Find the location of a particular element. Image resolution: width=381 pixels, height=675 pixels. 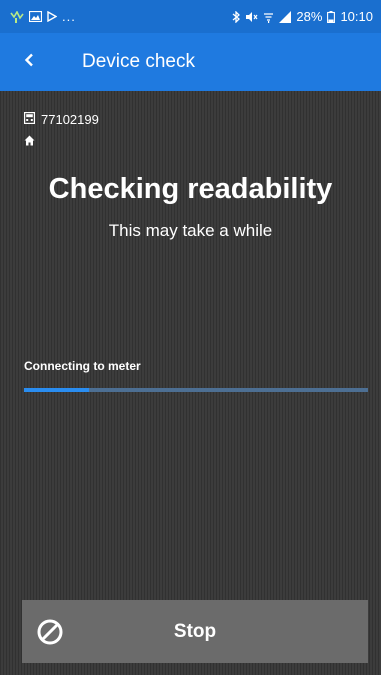

back-button is located at coordinates (29, 62).